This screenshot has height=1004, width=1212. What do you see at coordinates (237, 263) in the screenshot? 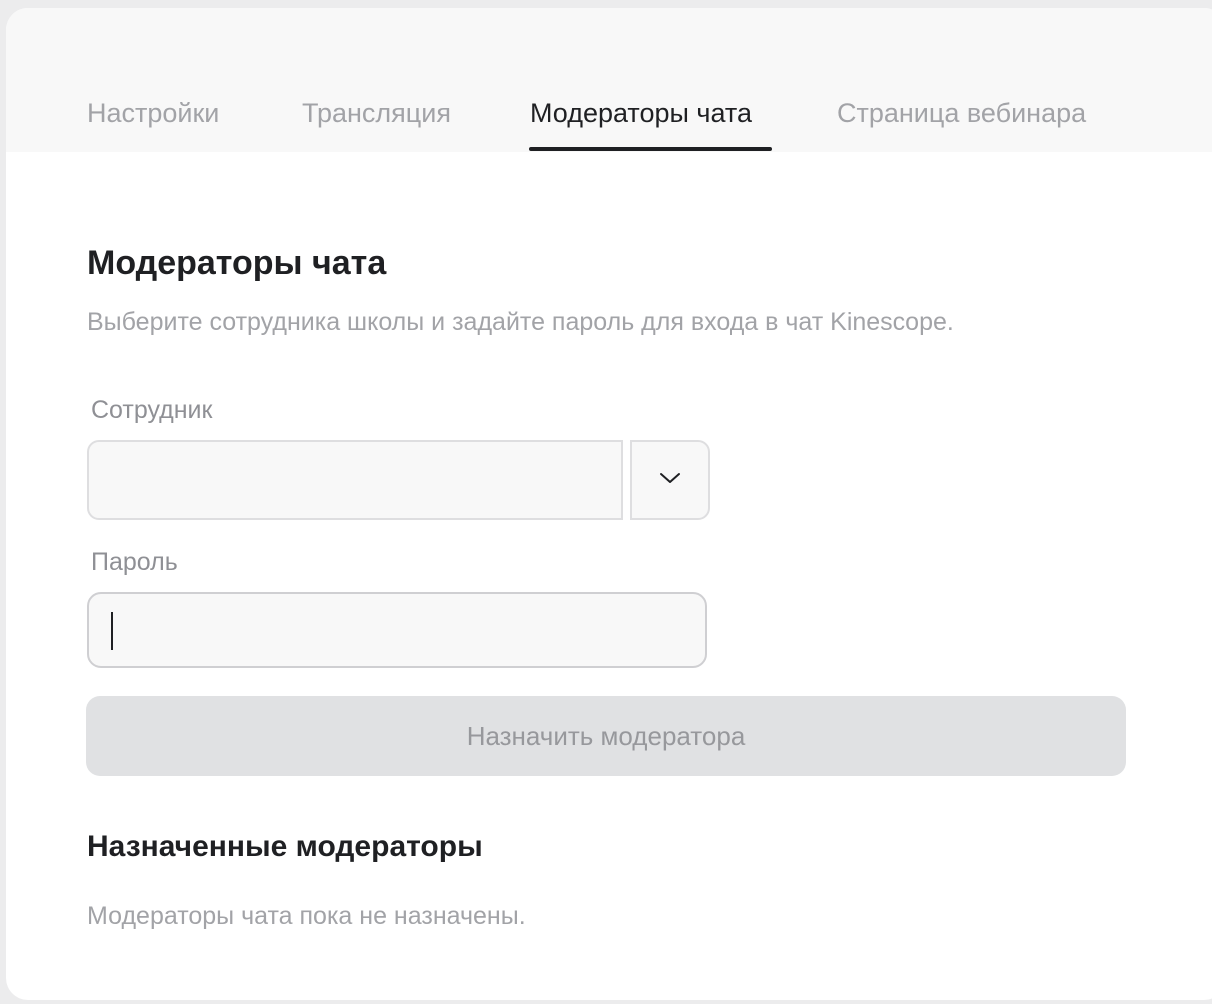
I see `section-title: Модераторы чата` at bounding box center [237, 263].